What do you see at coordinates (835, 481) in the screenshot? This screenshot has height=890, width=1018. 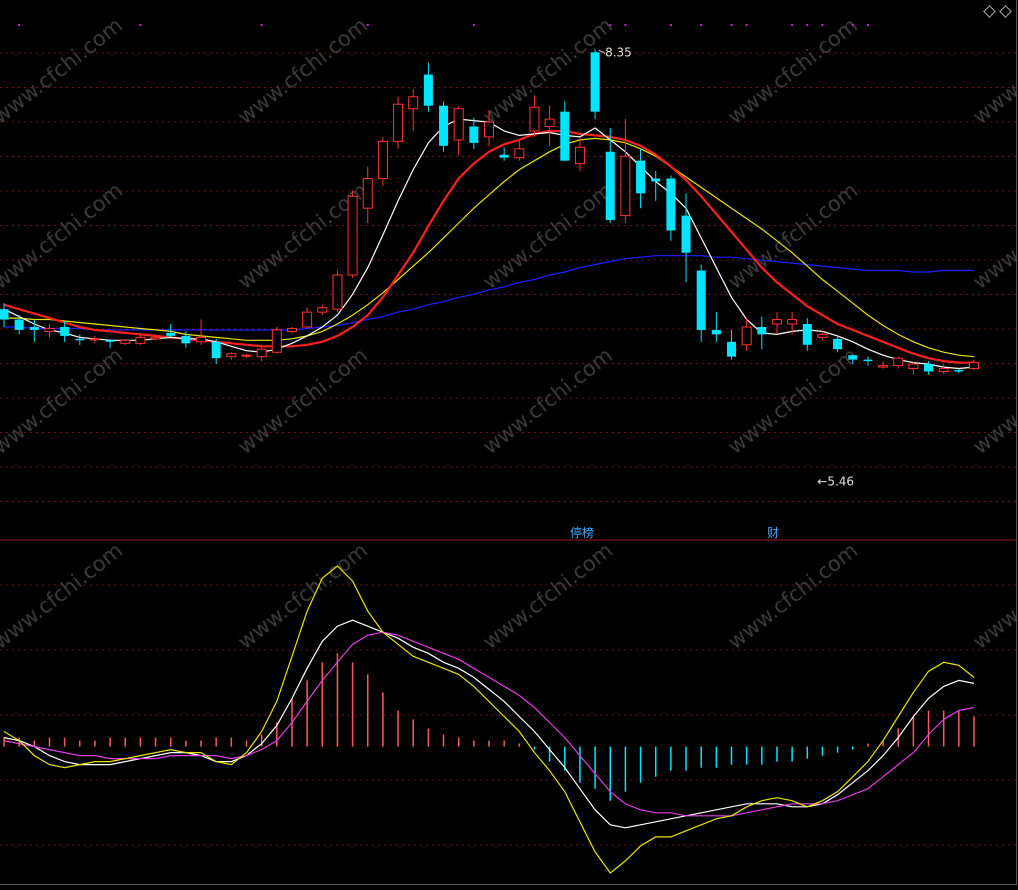 I see `price-label: ←5.46` at bounding box center [835, 481].